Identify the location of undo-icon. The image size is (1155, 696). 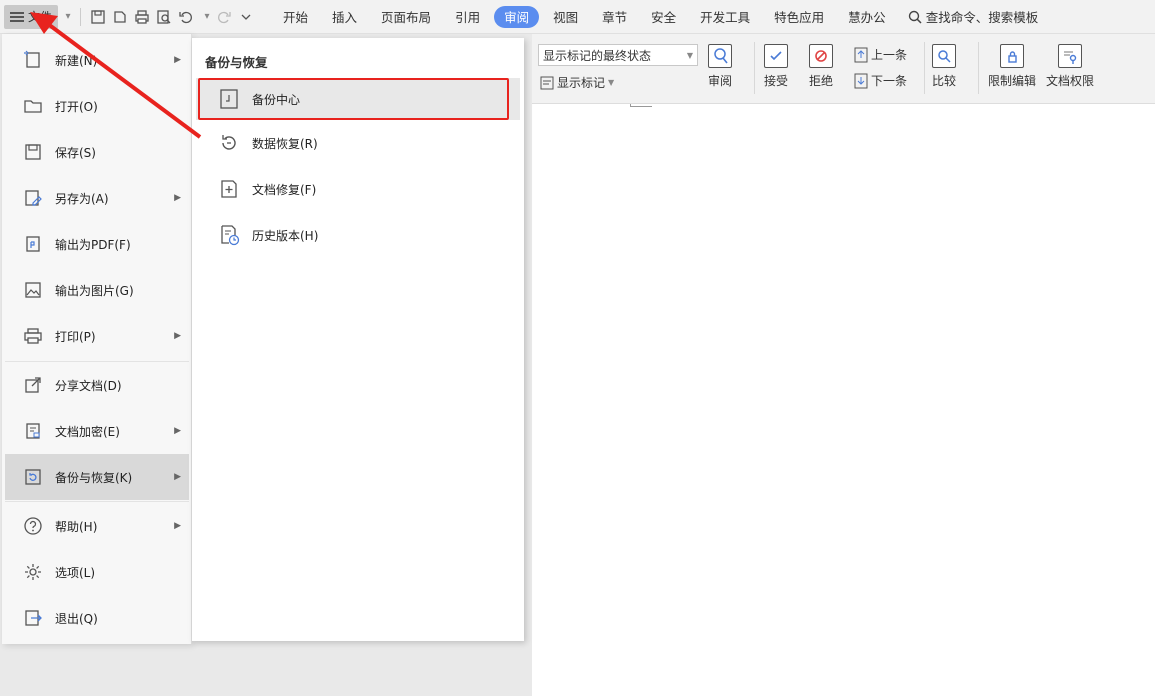
(186, 17).